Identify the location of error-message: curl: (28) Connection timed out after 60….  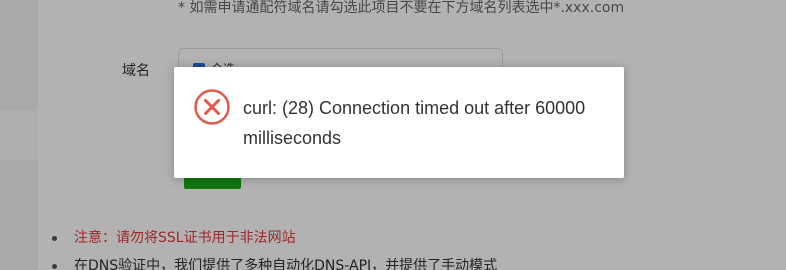
(414, 123).